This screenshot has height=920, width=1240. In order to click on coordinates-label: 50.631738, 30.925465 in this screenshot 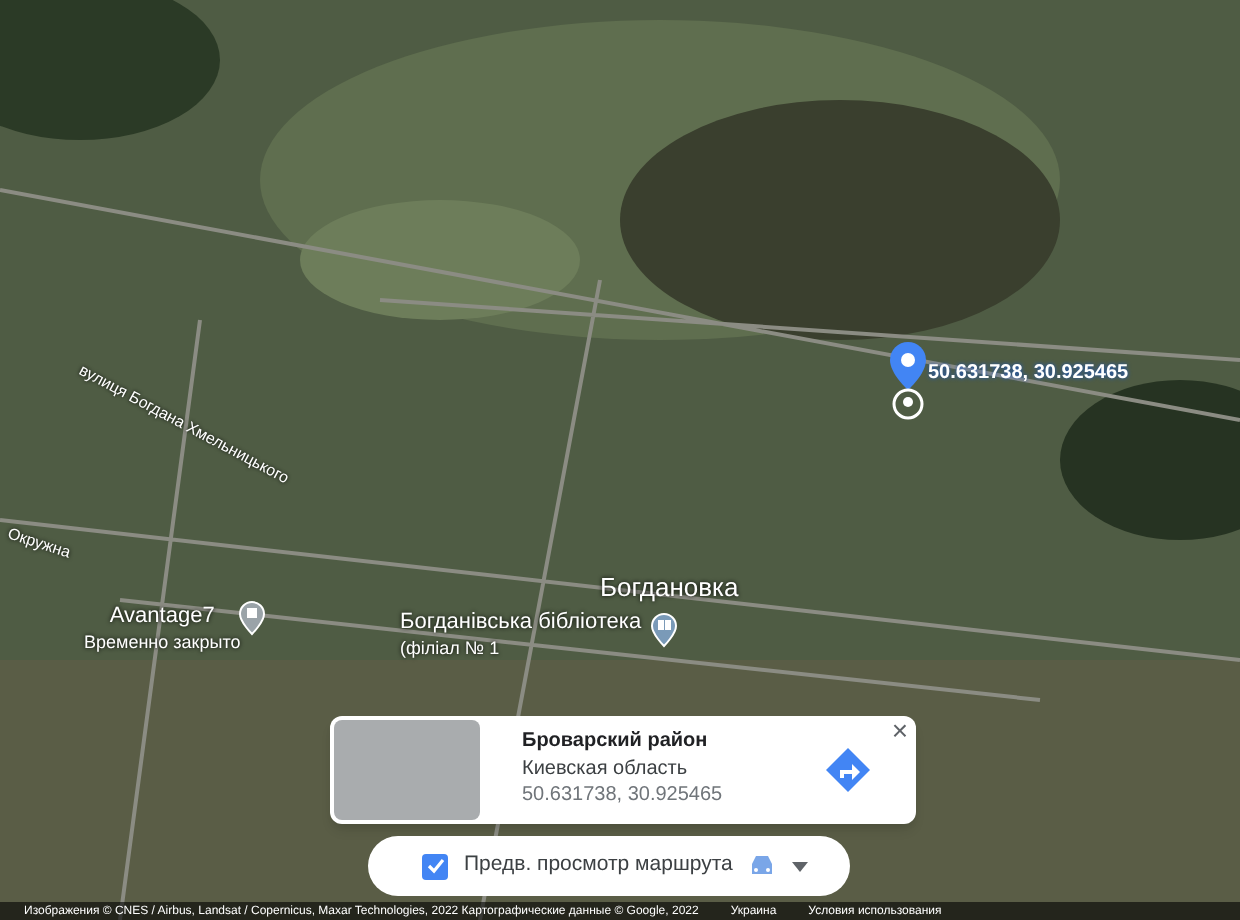, I will do `click(622, 797)`.